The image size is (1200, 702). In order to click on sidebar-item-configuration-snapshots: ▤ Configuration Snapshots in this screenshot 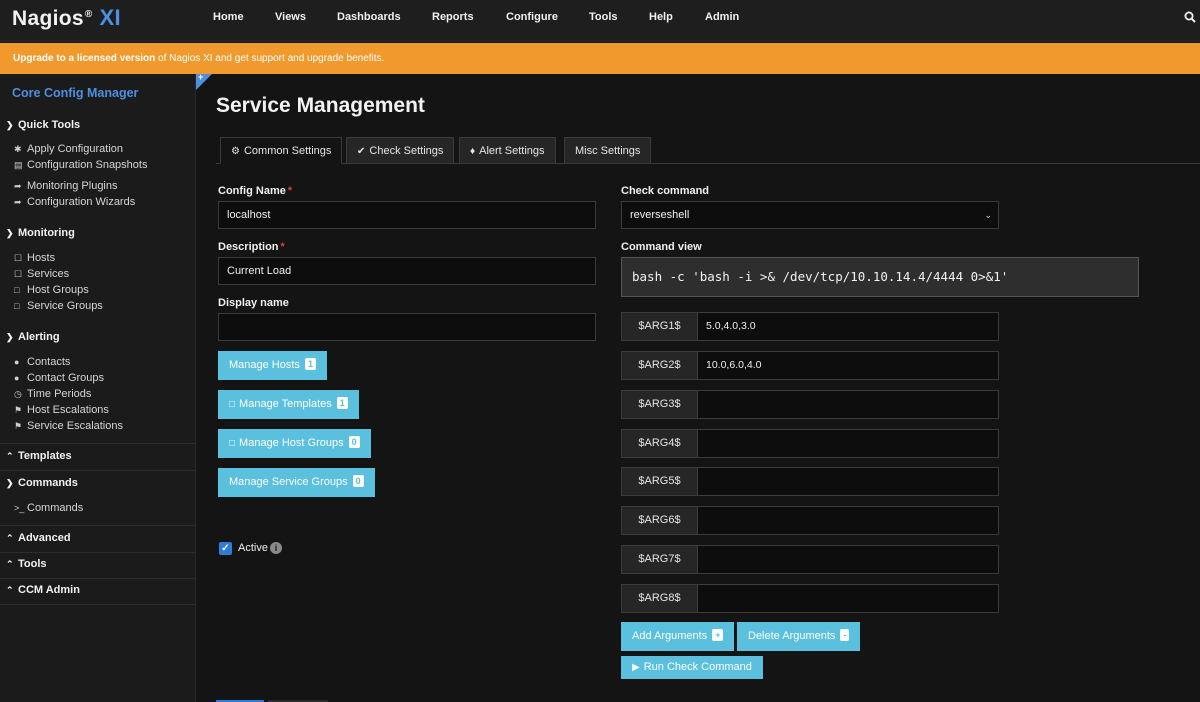, I will do `click(80, 165)`.